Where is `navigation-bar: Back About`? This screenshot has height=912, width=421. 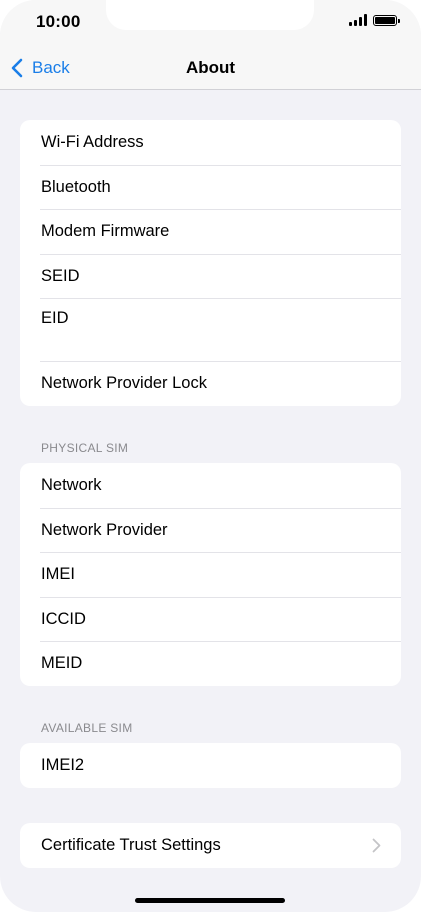 navigation-bar: Back About is located at coordinates (210, 68).